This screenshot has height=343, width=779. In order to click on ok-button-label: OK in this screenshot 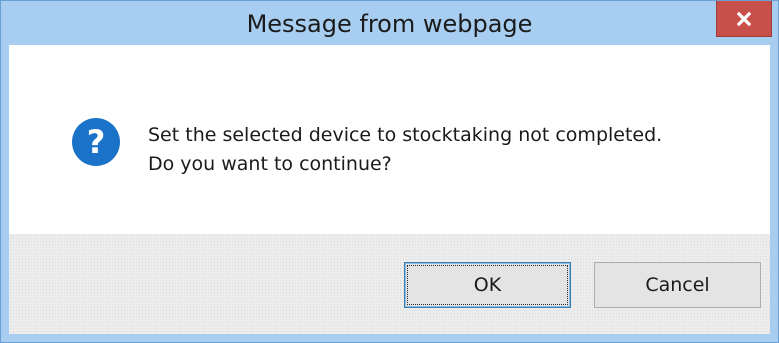, I will do `click(487, 285)`.